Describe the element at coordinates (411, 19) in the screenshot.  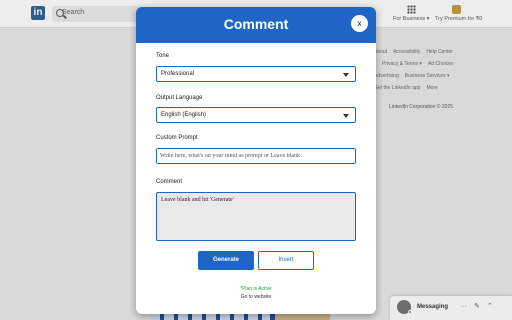
I see `for-business-menu: For Business ▾` at that location.